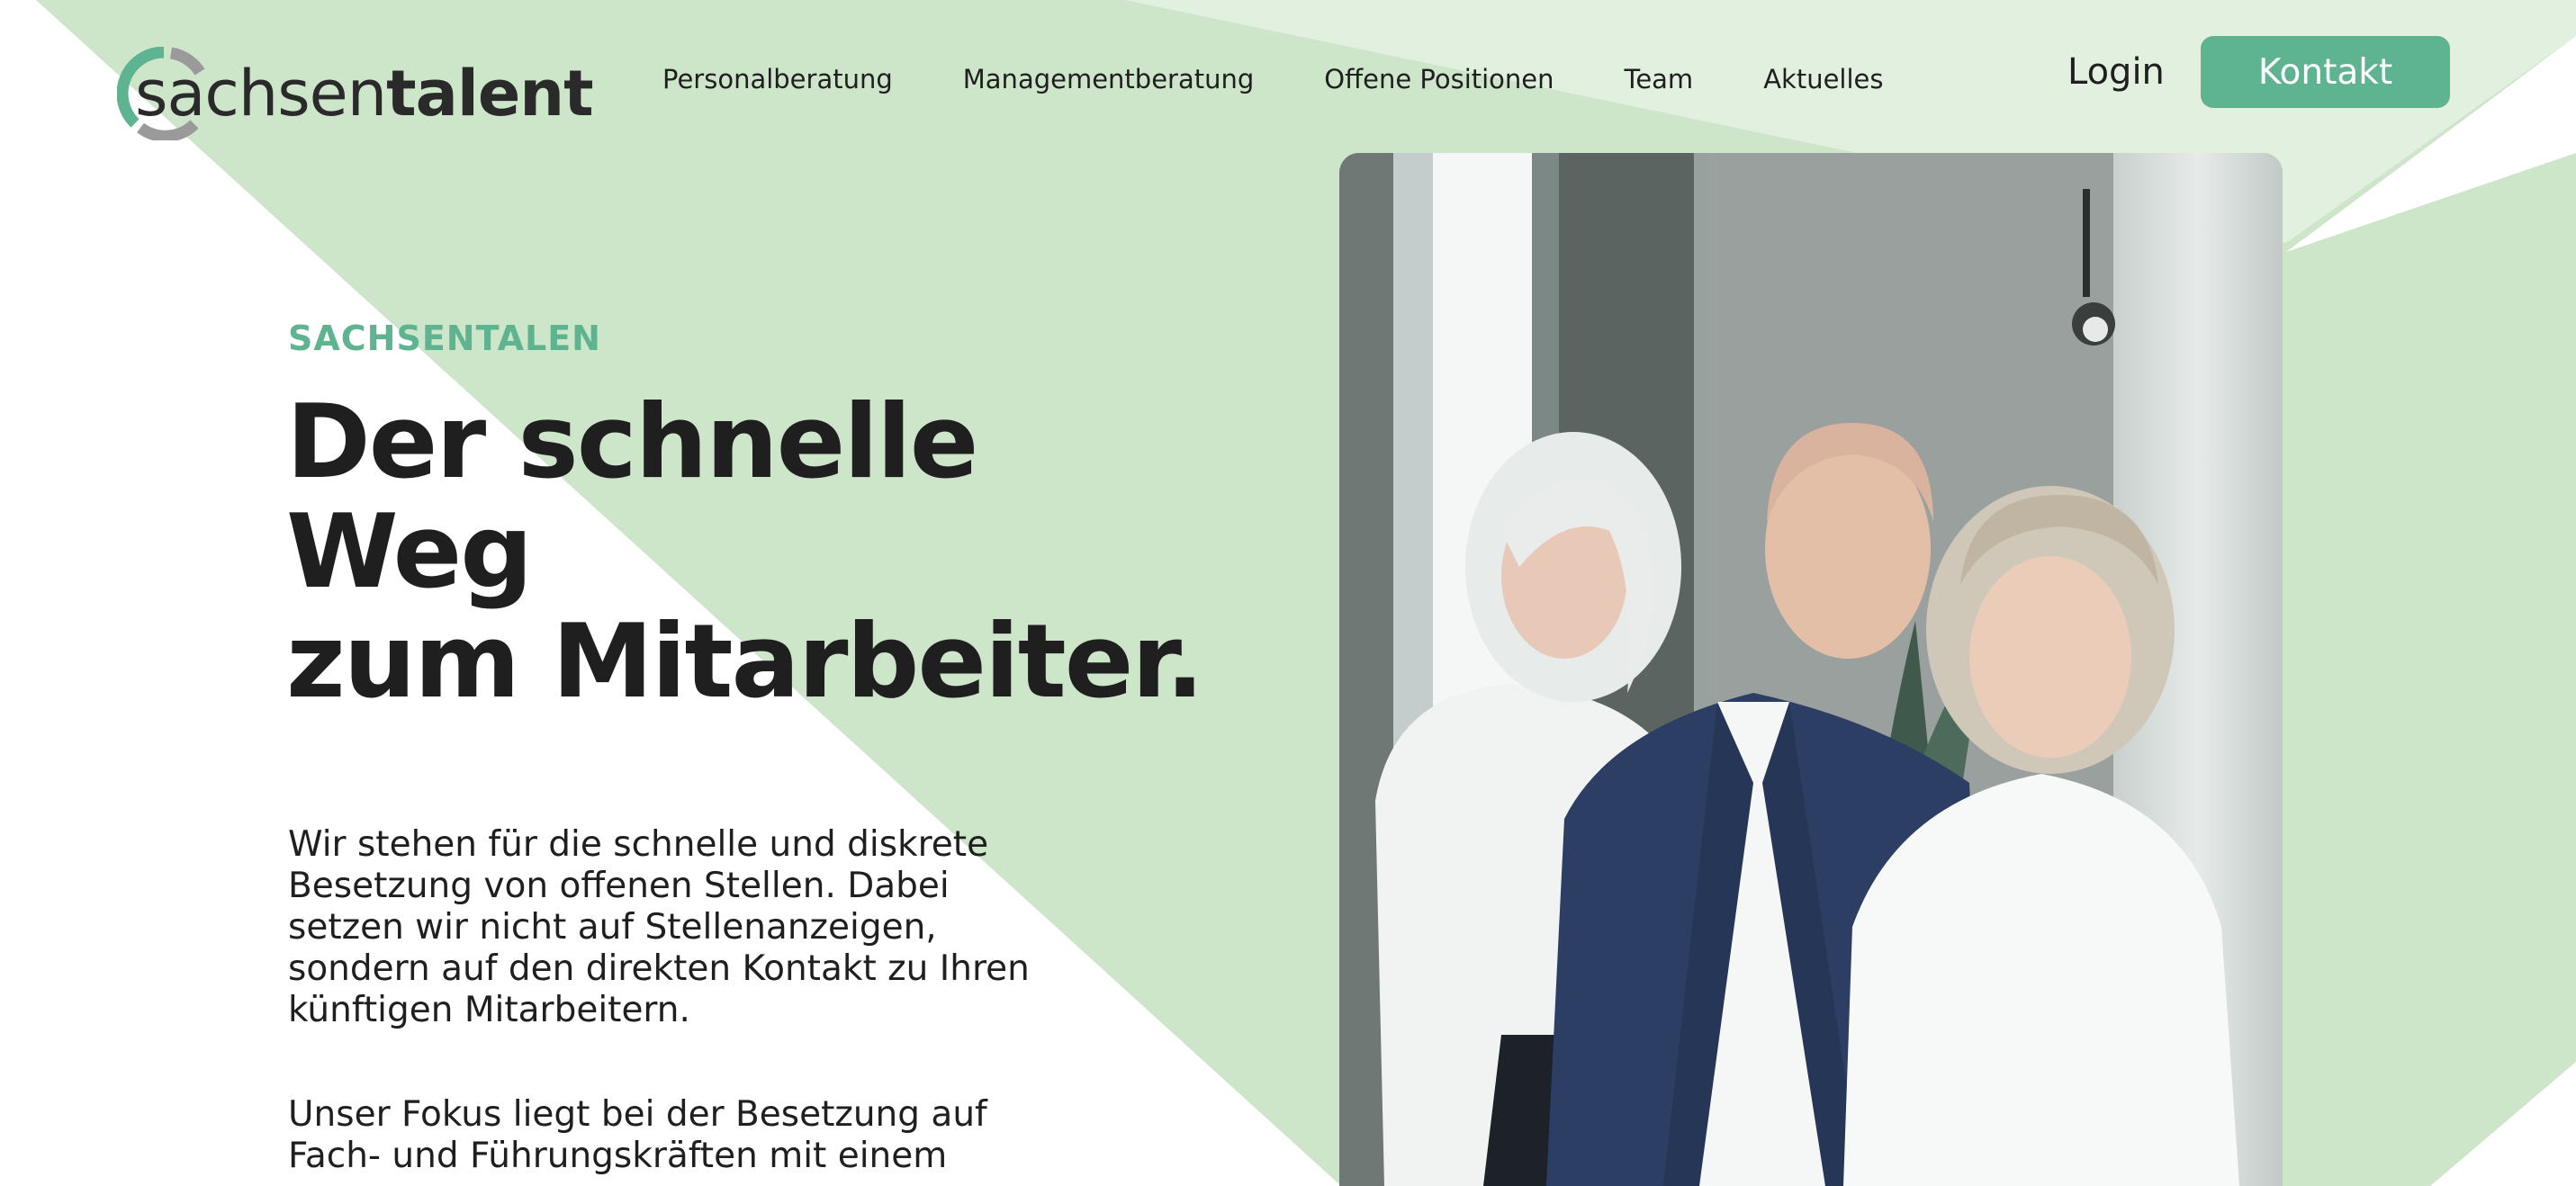 This screenshot has width=2576, height=1186. I want to click on hero-headline: Der schnelle Weg zum Mitarbeiter., so click(758, 551).